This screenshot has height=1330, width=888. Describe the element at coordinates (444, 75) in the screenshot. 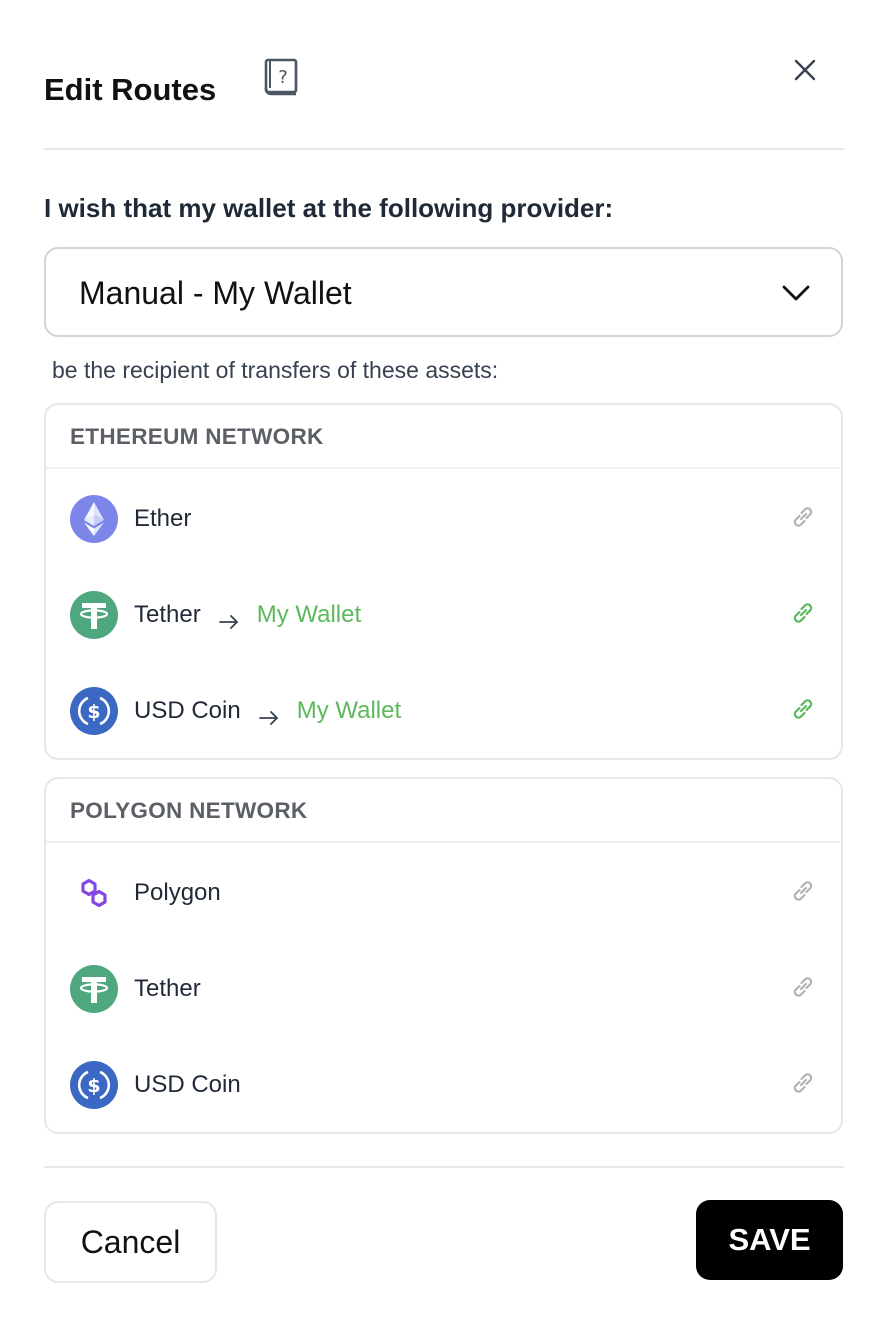

I see `modal-header: Edit Routes ?` at that location.